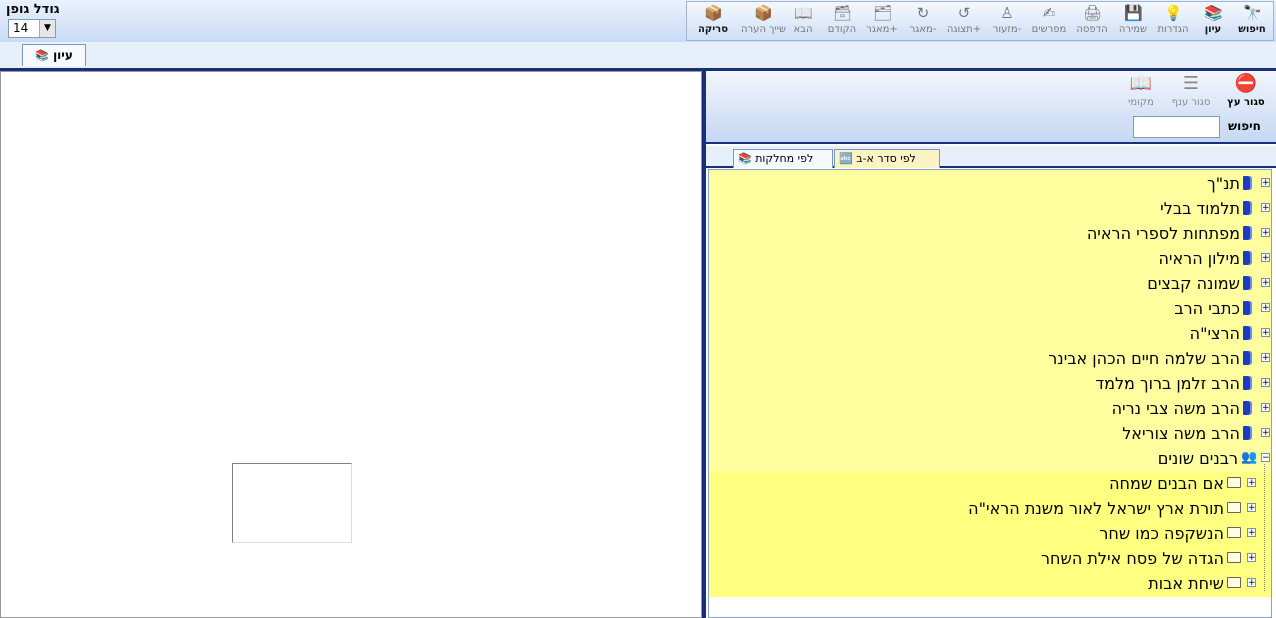 The height and width of the screenshot is (618, 1276). What do you see at coordinates (1141, 83) in the screenshot?
I see `local-book-icon: 📖` at bounding box center [1141, 83].